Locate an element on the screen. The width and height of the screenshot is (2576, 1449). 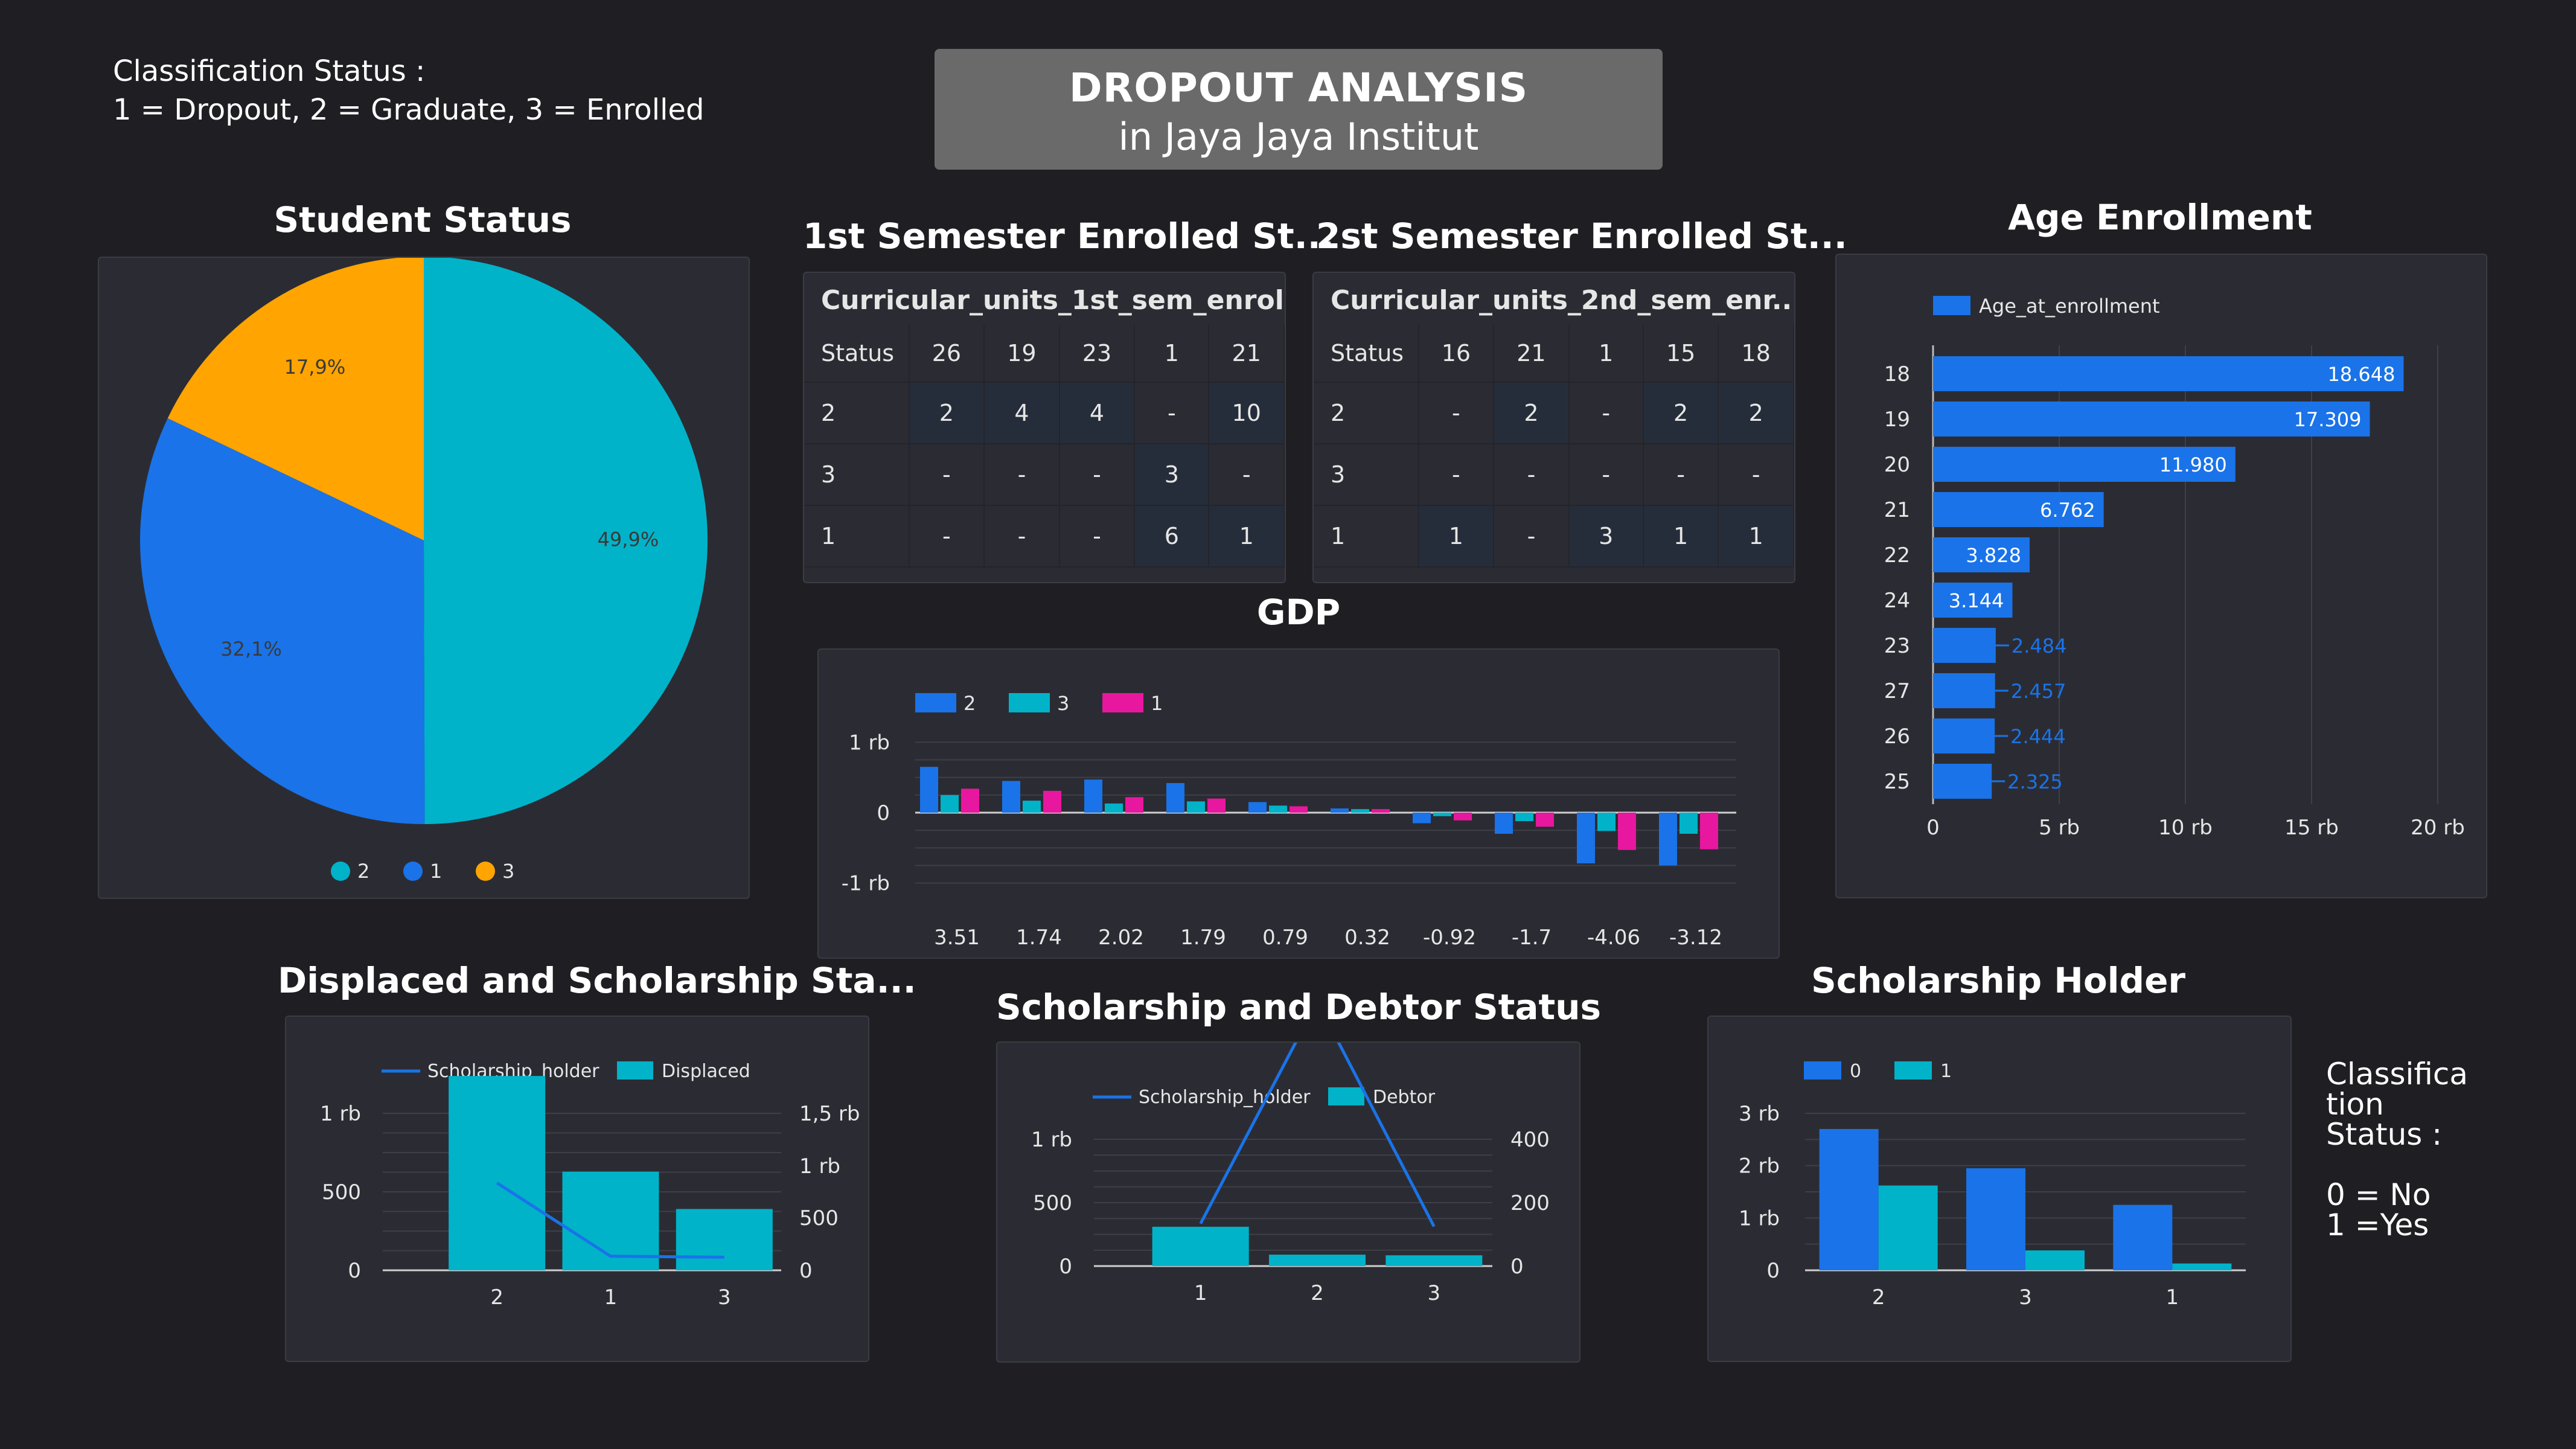
header-banner: DROPOUT ANALYSIS in Jaya Jaya Institut is located at coordinates (1299, 109).